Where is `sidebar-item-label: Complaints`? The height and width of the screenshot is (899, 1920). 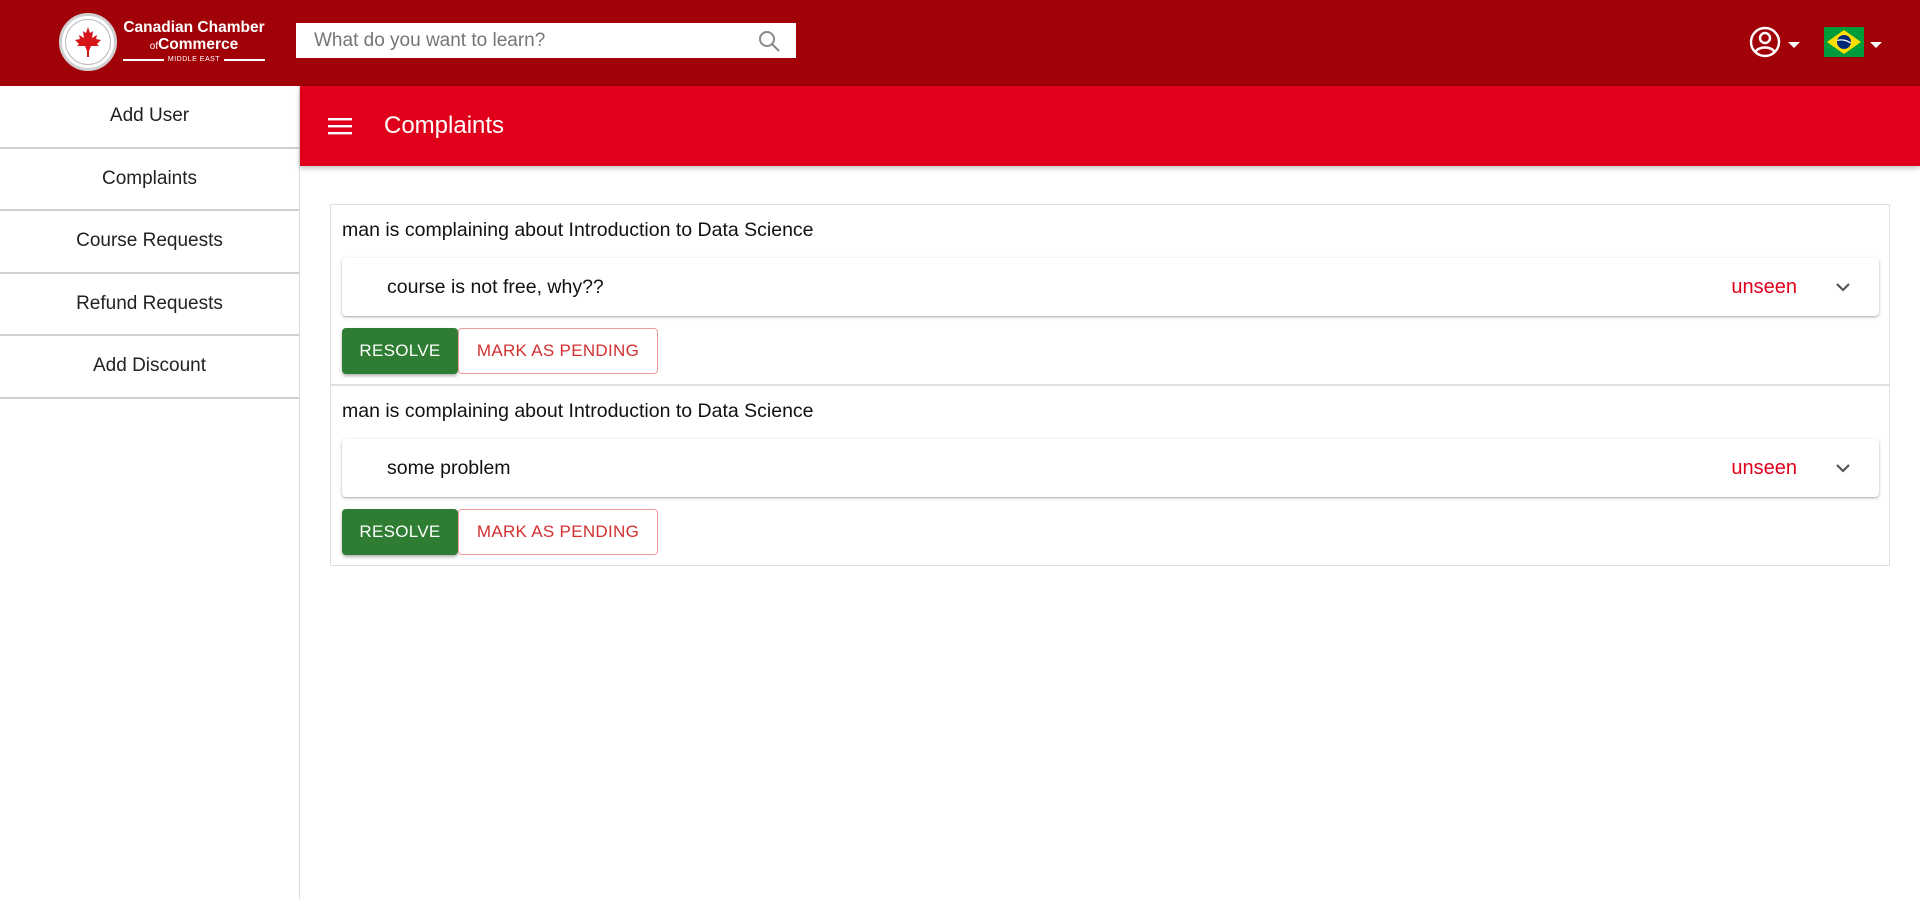
sidebar-item-label: Complaints is located at coordinates (149, 178).